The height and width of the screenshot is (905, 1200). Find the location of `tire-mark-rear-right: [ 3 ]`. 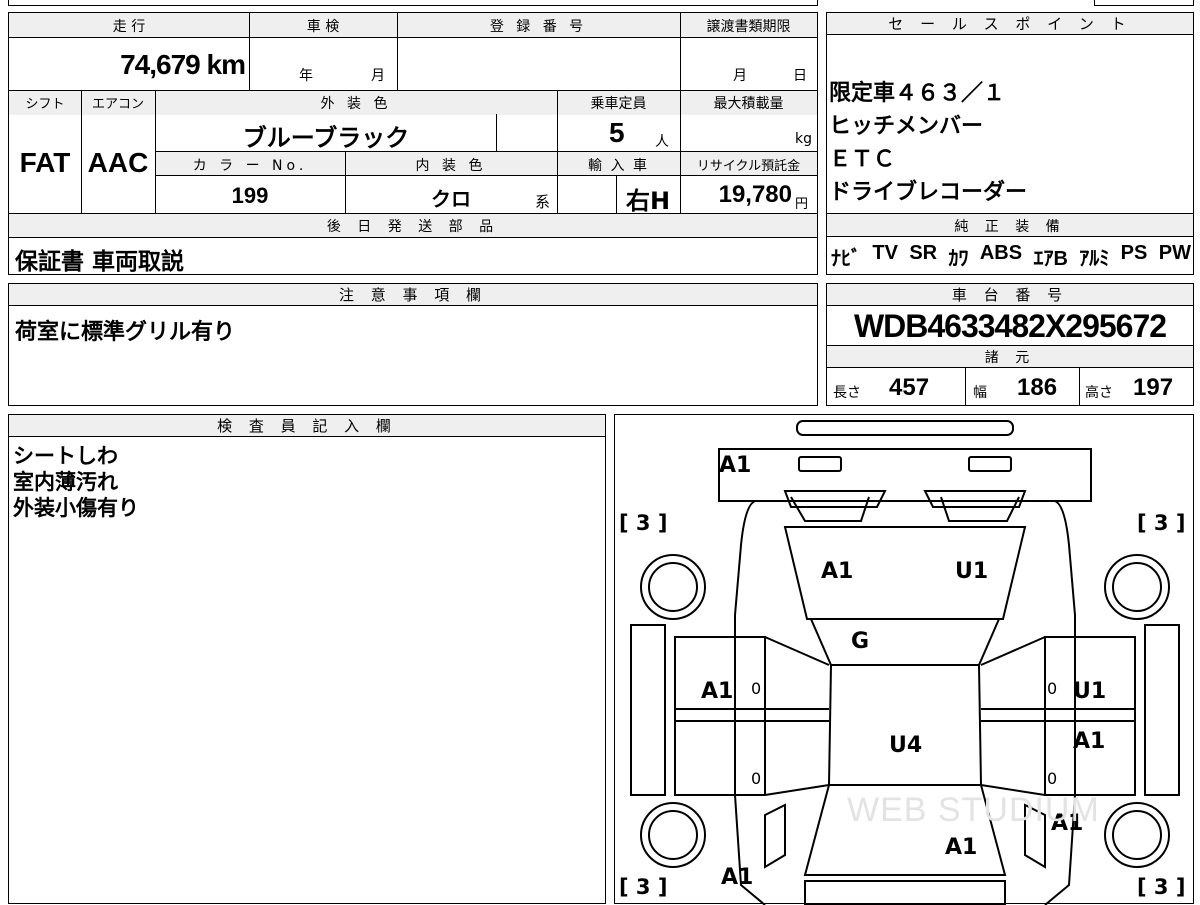

tire-mark-rear-right: [ 3 ] is located at coordinates (1161, 887).